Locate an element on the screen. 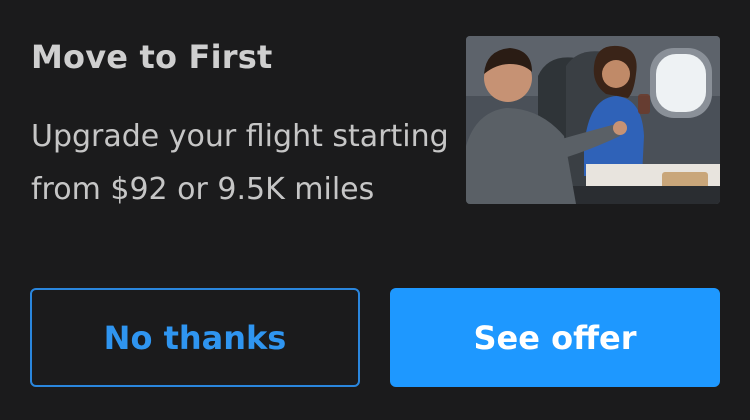 The height and width of the screenshot is (420, 750). see-offer-button: See offer is located at coordinates (555, 337).